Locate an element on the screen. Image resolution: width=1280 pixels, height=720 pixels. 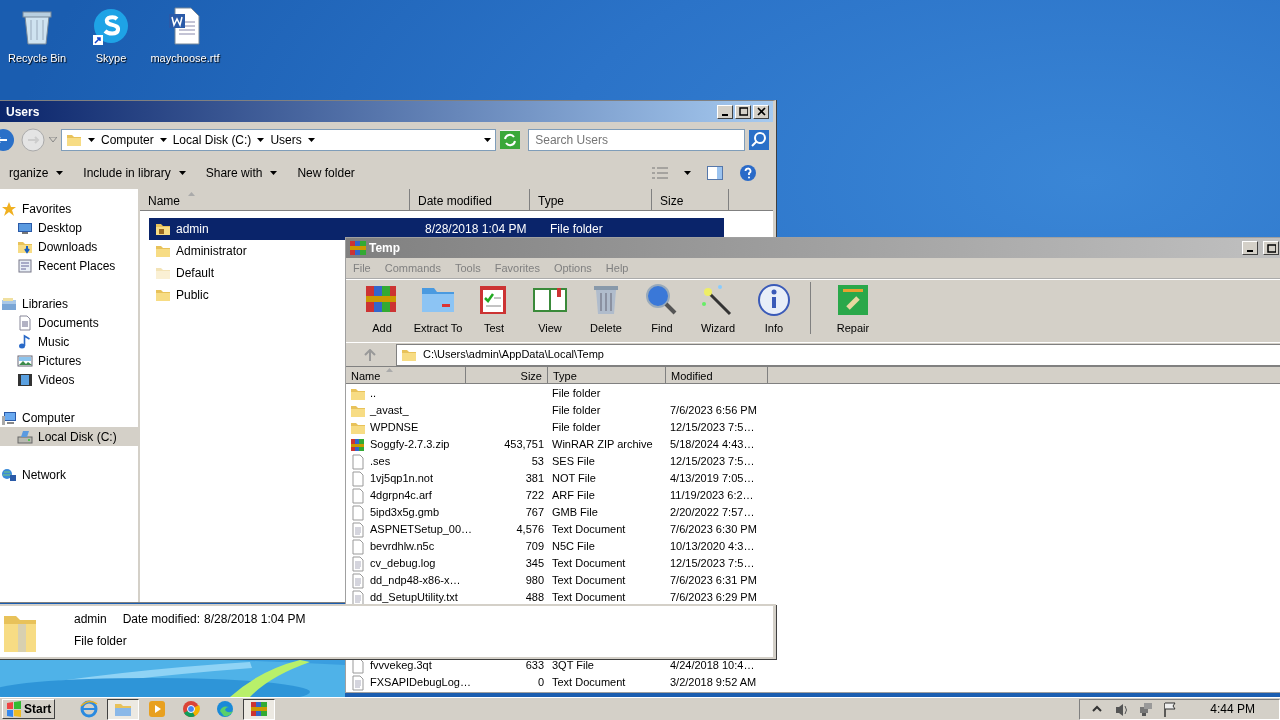
windows-logo-icon is located at coordinates (14, 709).